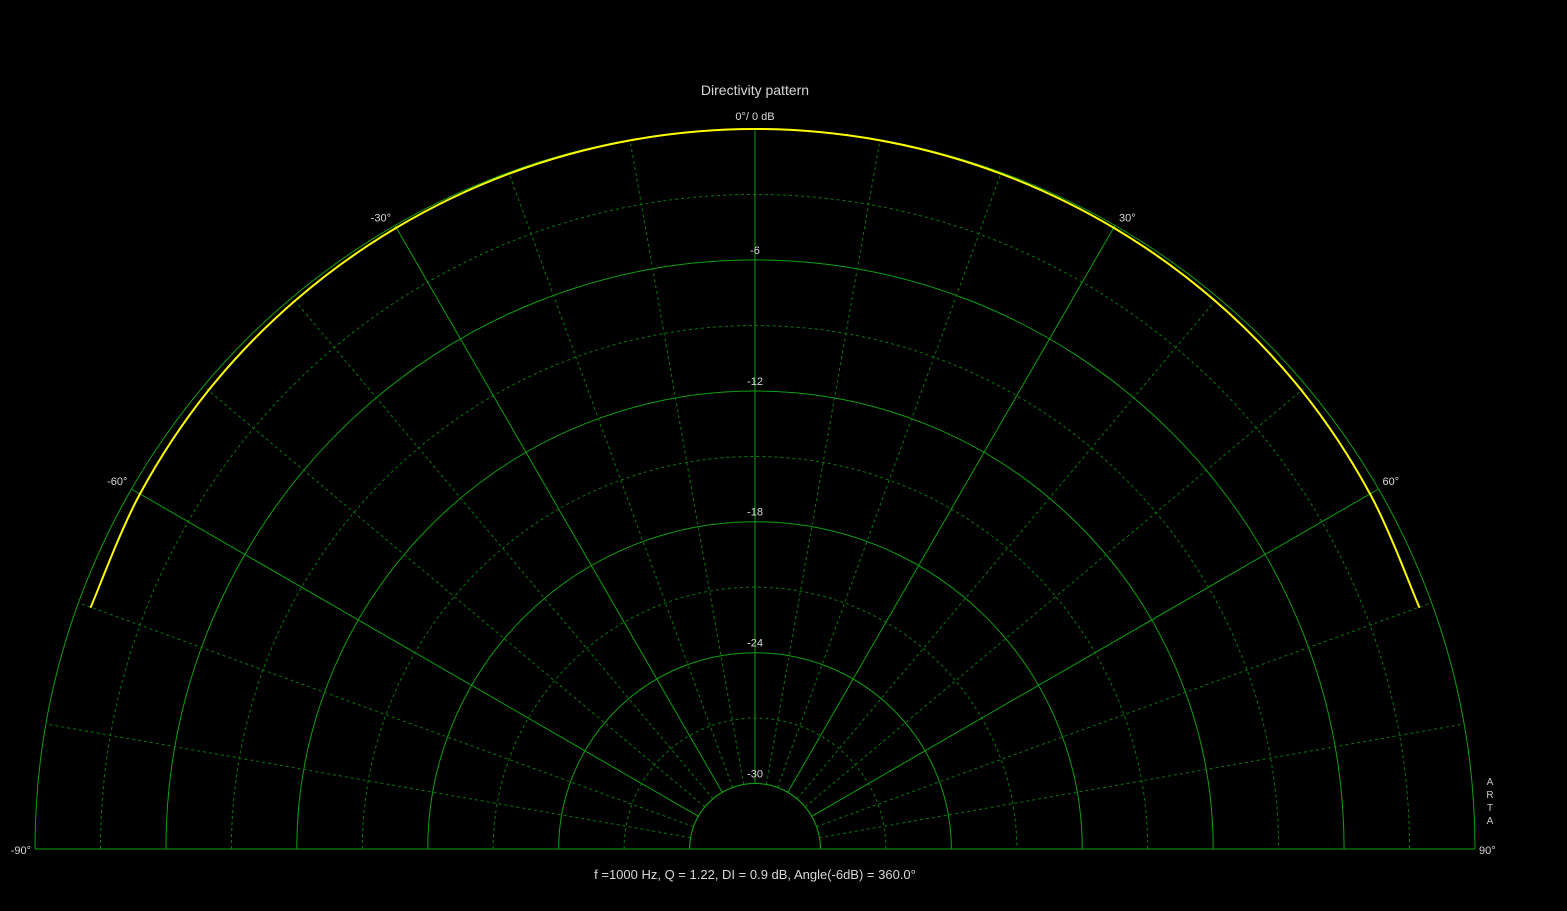 The width and height of the screenshot is (1567, 911). Describe the element at coordinates (754, 117) in the screenshot. I see `top-angle-db-label: 0°/ 0 dB` at that location.